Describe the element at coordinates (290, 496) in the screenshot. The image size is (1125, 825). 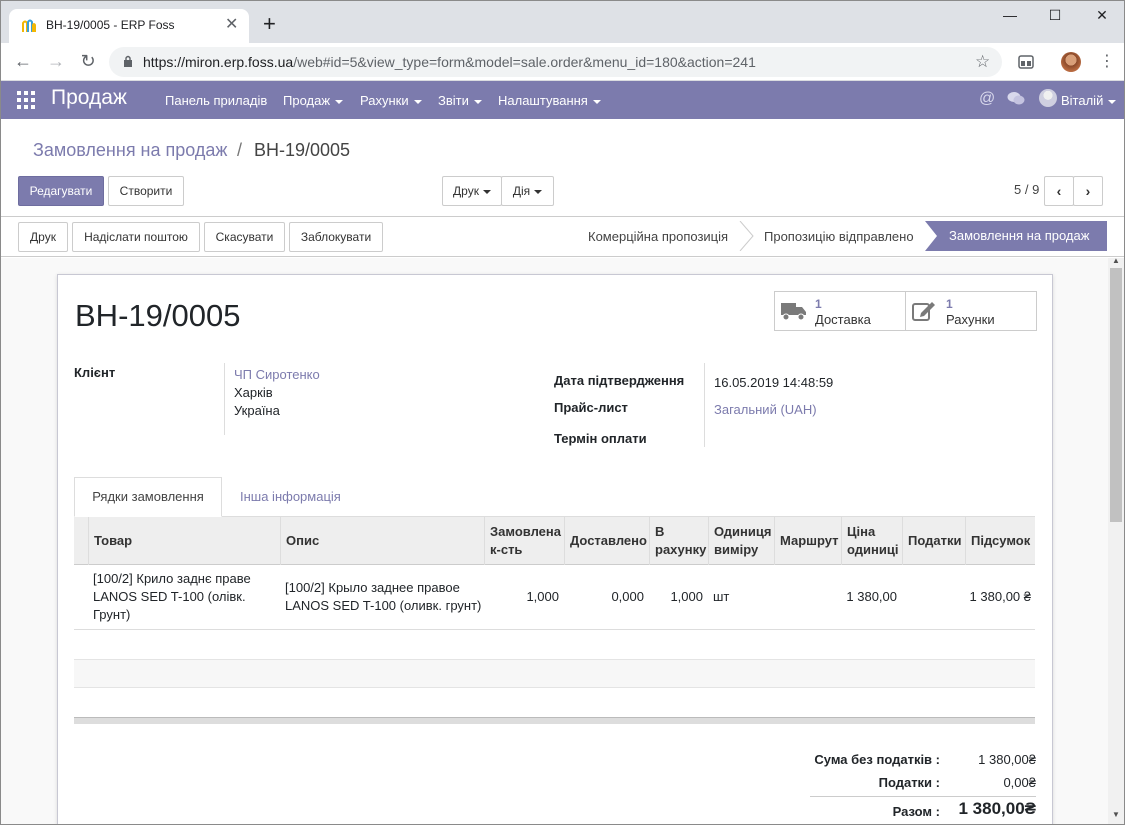
I see `tab-other-info: Інша інформація` at that location.